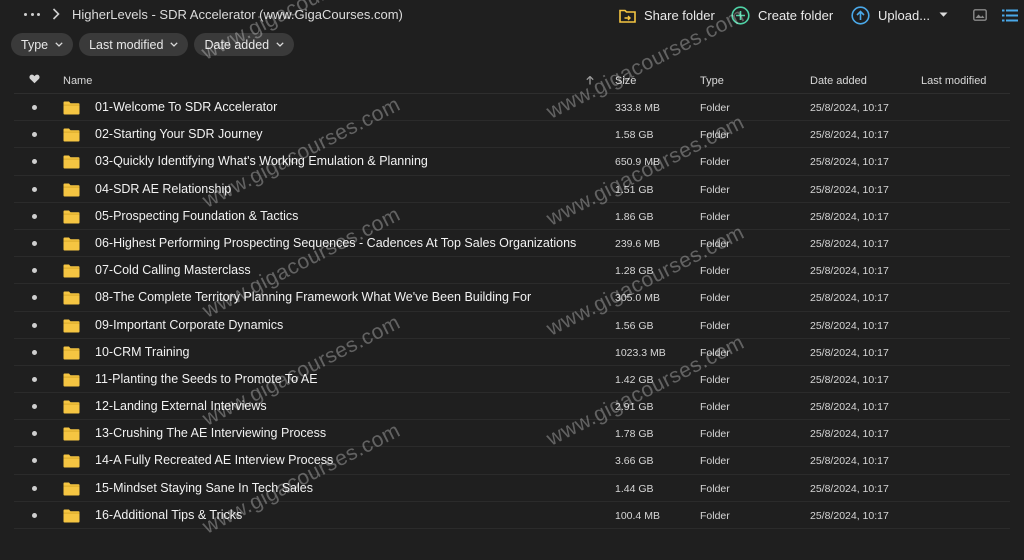 This screenshot has height=560, width=1024. I want to click on name-column-header: Name, so click(77, 81).